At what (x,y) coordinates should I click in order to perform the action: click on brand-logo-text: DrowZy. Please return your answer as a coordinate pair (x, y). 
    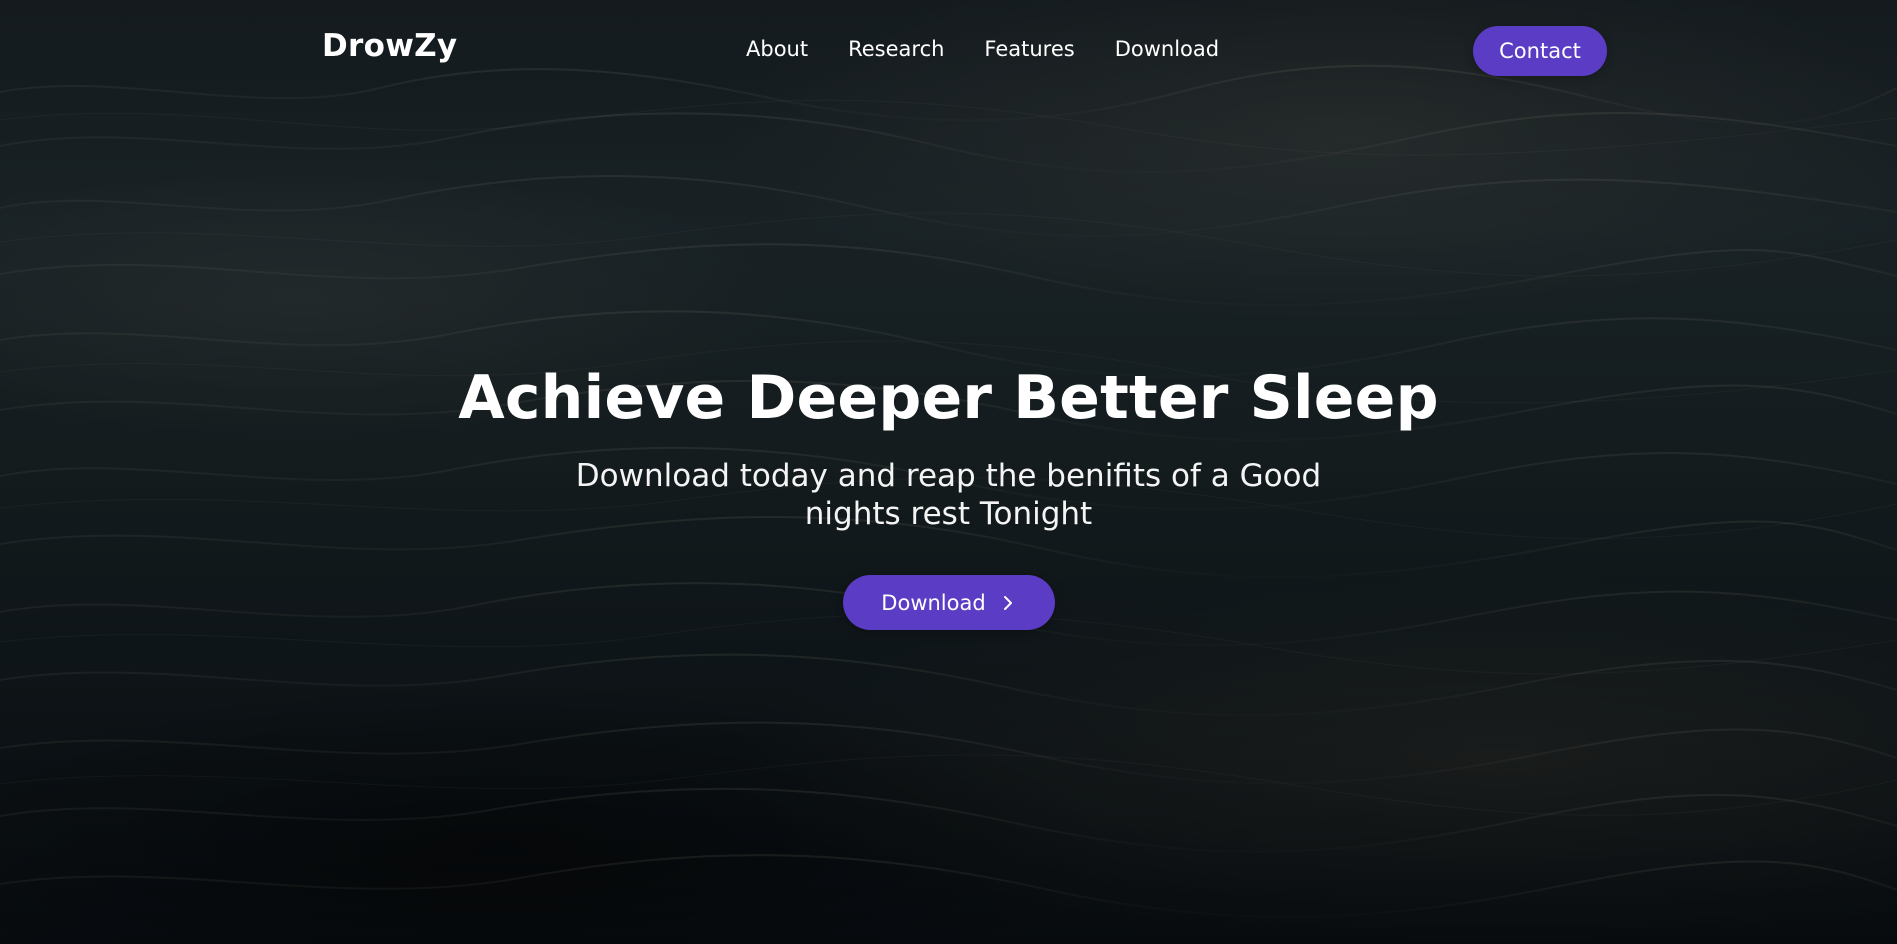
    Looking at the image, I should click on (389, 46).